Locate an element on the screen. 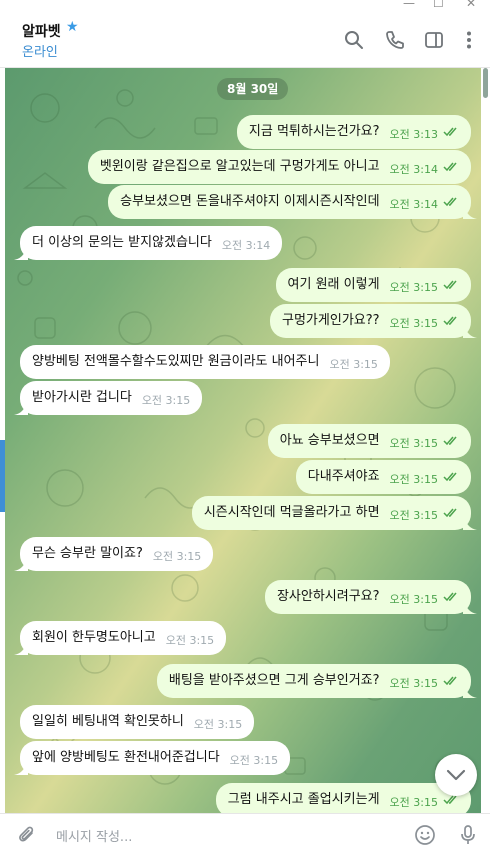 The height and width of the screenshot is (855, 490). message-text: 무슨 승부란 말이죠? is located at coordinates (87, 553).